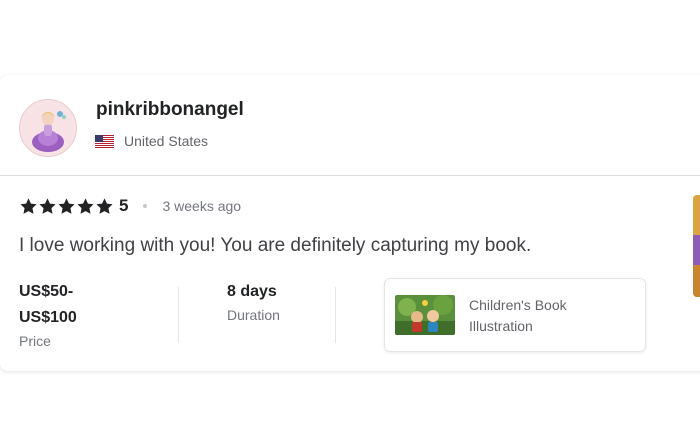 This screenshot has width=700, height=430. I want to click on duration-label: Duration, so click(253, 315).